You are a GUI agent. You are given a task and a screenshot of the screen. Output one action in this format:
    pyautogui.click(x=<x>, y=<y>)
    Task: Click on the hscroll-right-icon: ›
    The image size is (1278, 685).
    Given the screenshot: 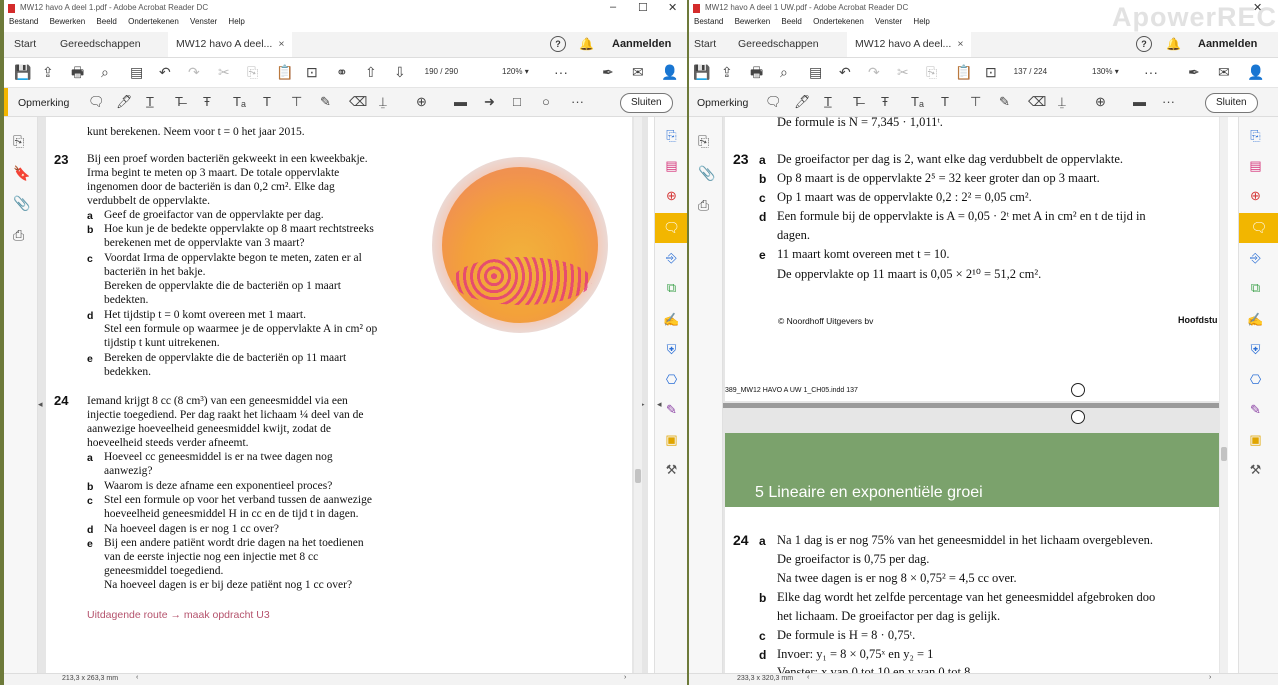 What is the action you would take?
    pyautogui.click(x=625, y=677)
    